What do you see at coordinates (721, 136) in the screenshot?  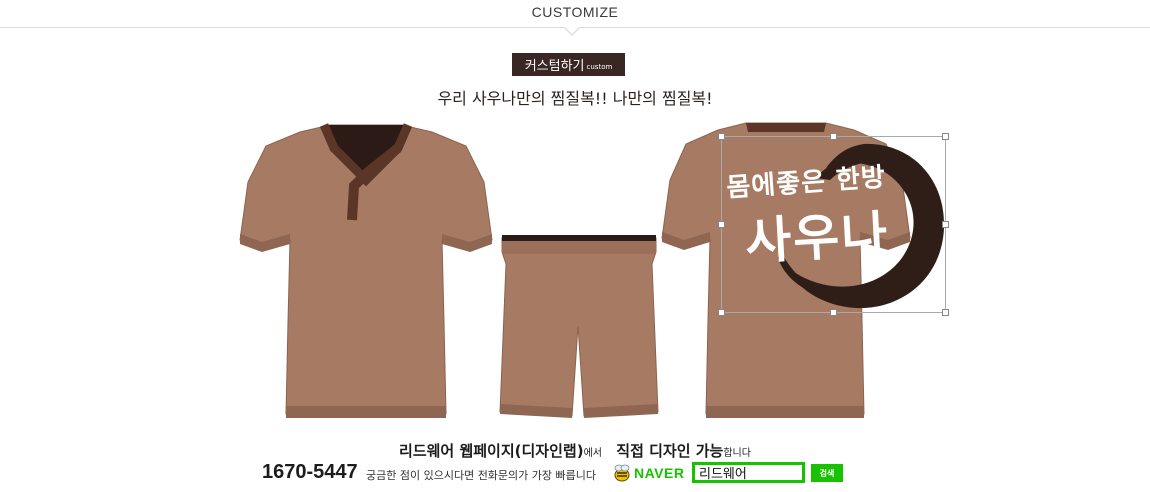 I see `resize-handle-tl` at bounding box center [721, 136].